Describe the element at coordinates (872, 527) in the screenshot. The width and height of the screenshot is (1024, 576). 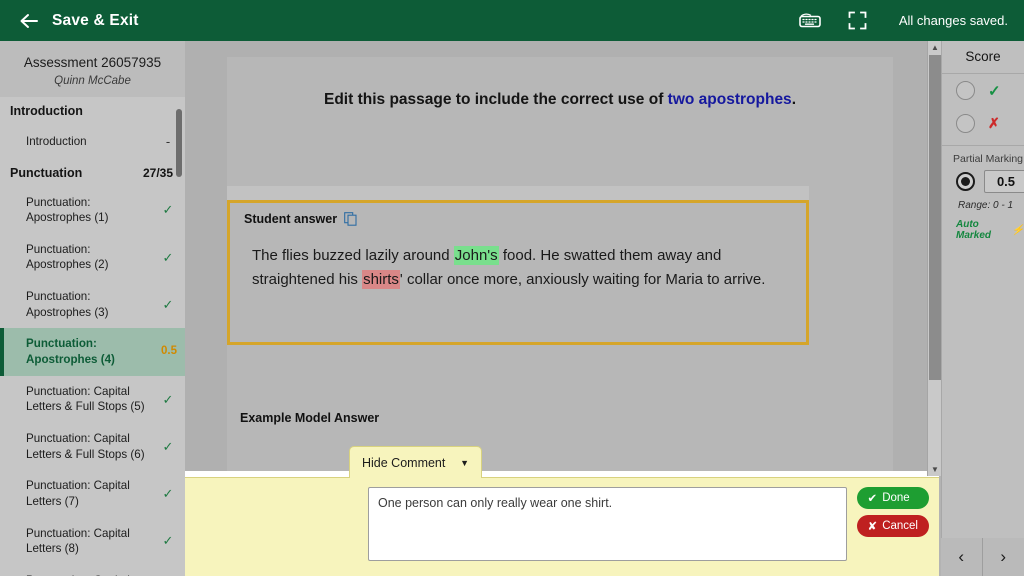
I see `x-icon: ✘` at that location.